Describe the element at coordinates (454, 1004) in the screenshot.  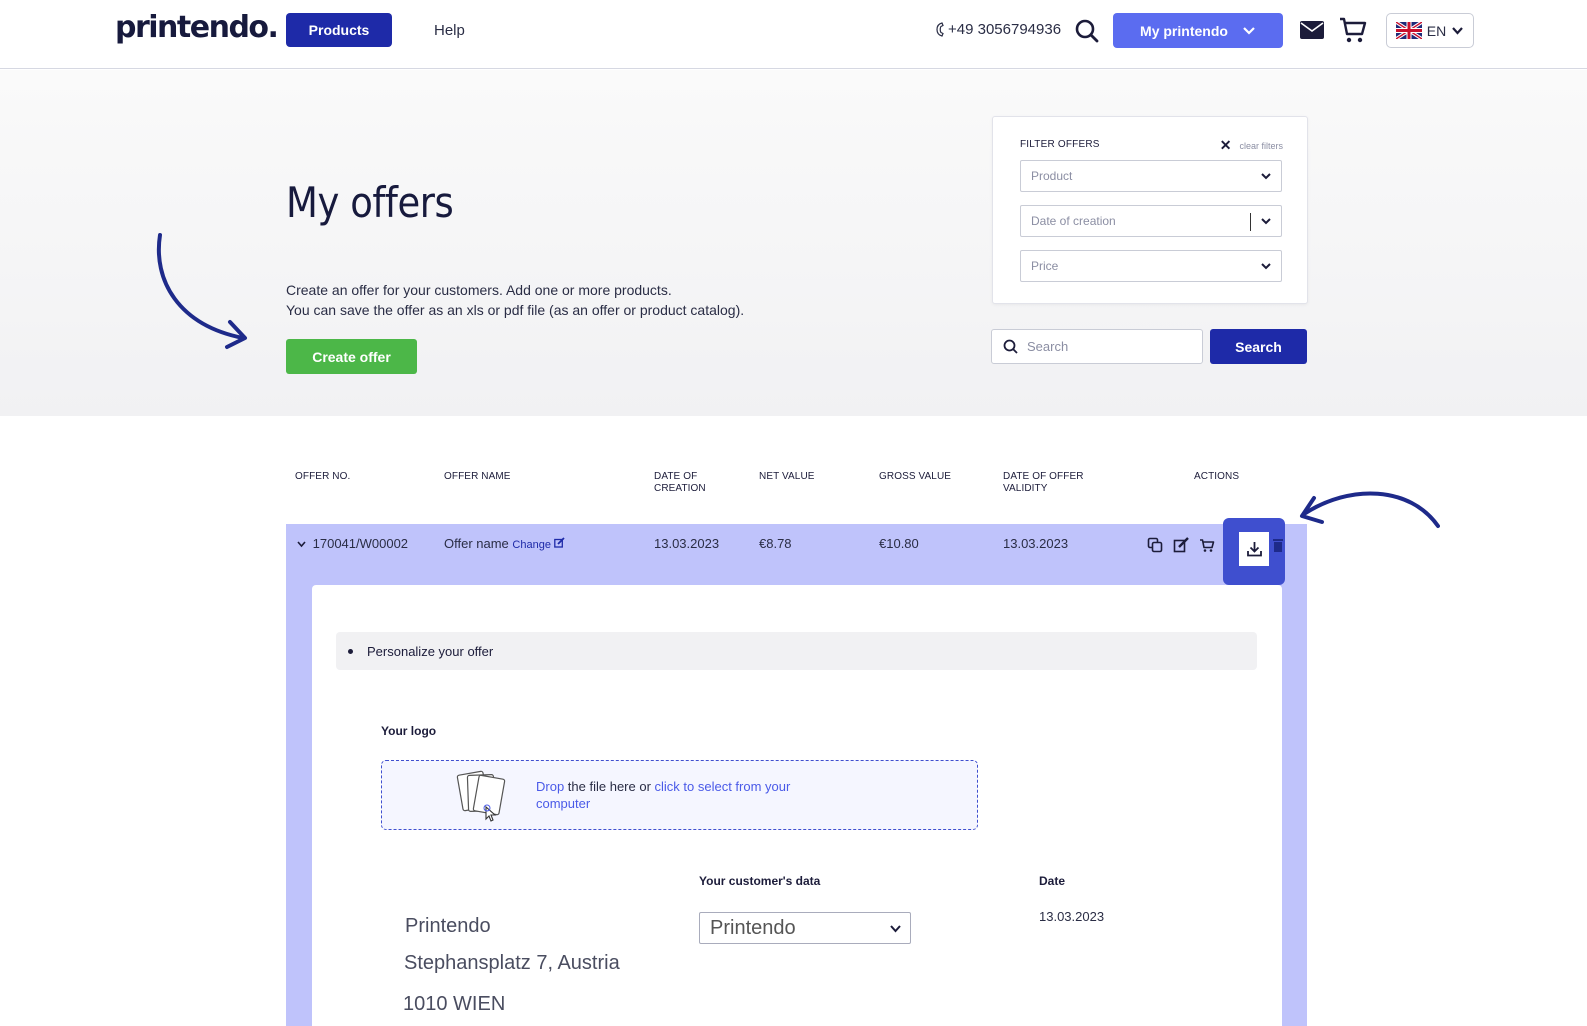
I see `address-city: 1010 WIEN` at that location.